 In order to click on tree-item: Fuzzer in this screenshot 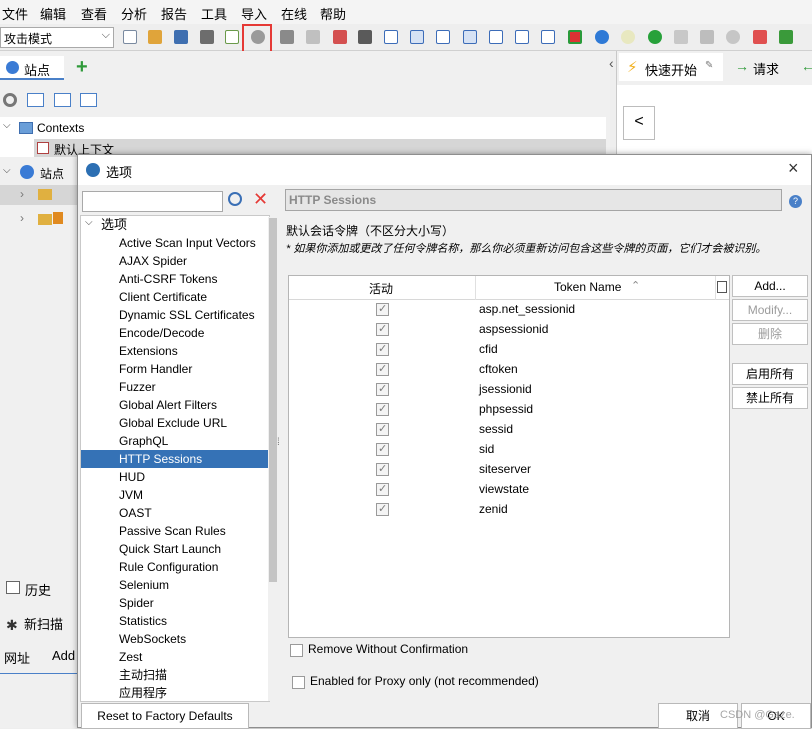, I will do `click(137, 387)`.